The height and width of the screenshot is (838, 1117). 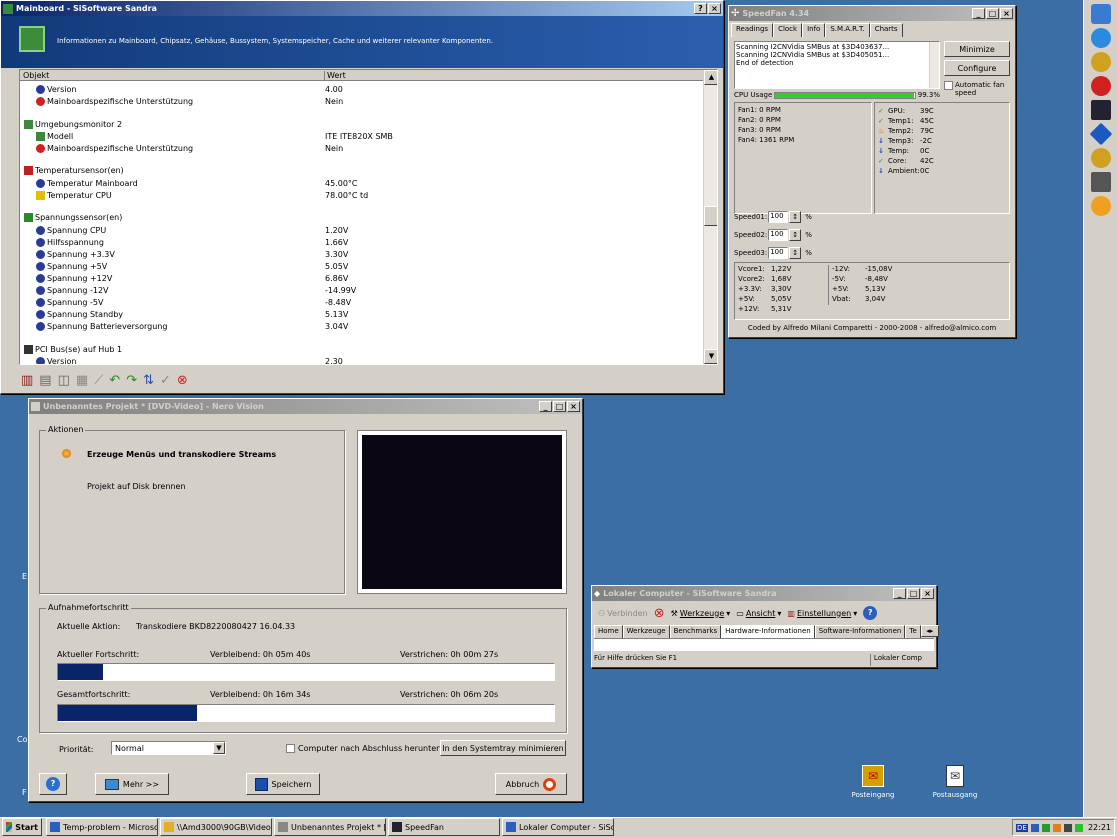 I want to click on chevron-down-icon: ▼, so click(x=219, y=748).